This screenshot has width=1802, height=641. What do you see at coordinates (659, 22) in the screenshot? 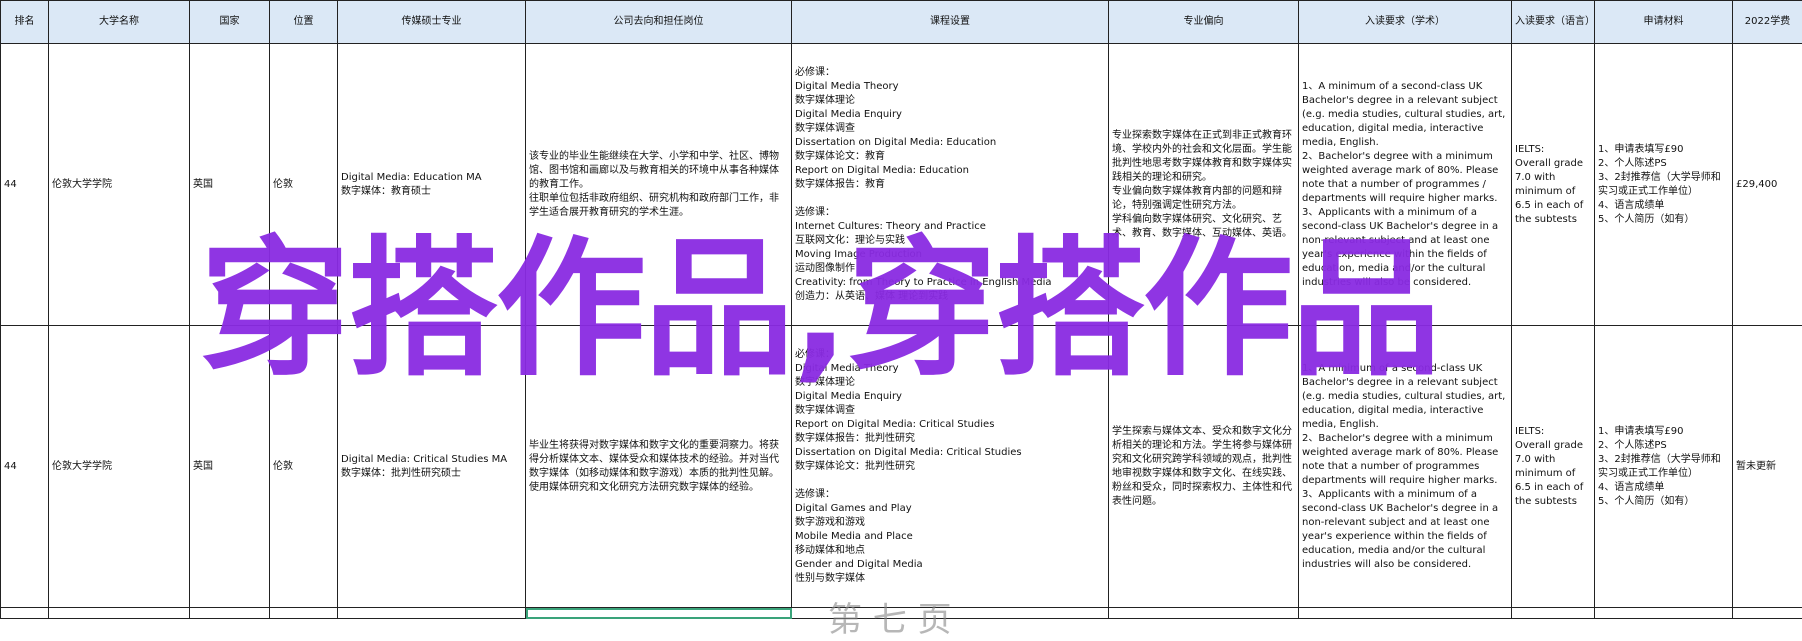
I see `col-header-career: 公司去向和担任岗位` at bounding box center [659, 22].